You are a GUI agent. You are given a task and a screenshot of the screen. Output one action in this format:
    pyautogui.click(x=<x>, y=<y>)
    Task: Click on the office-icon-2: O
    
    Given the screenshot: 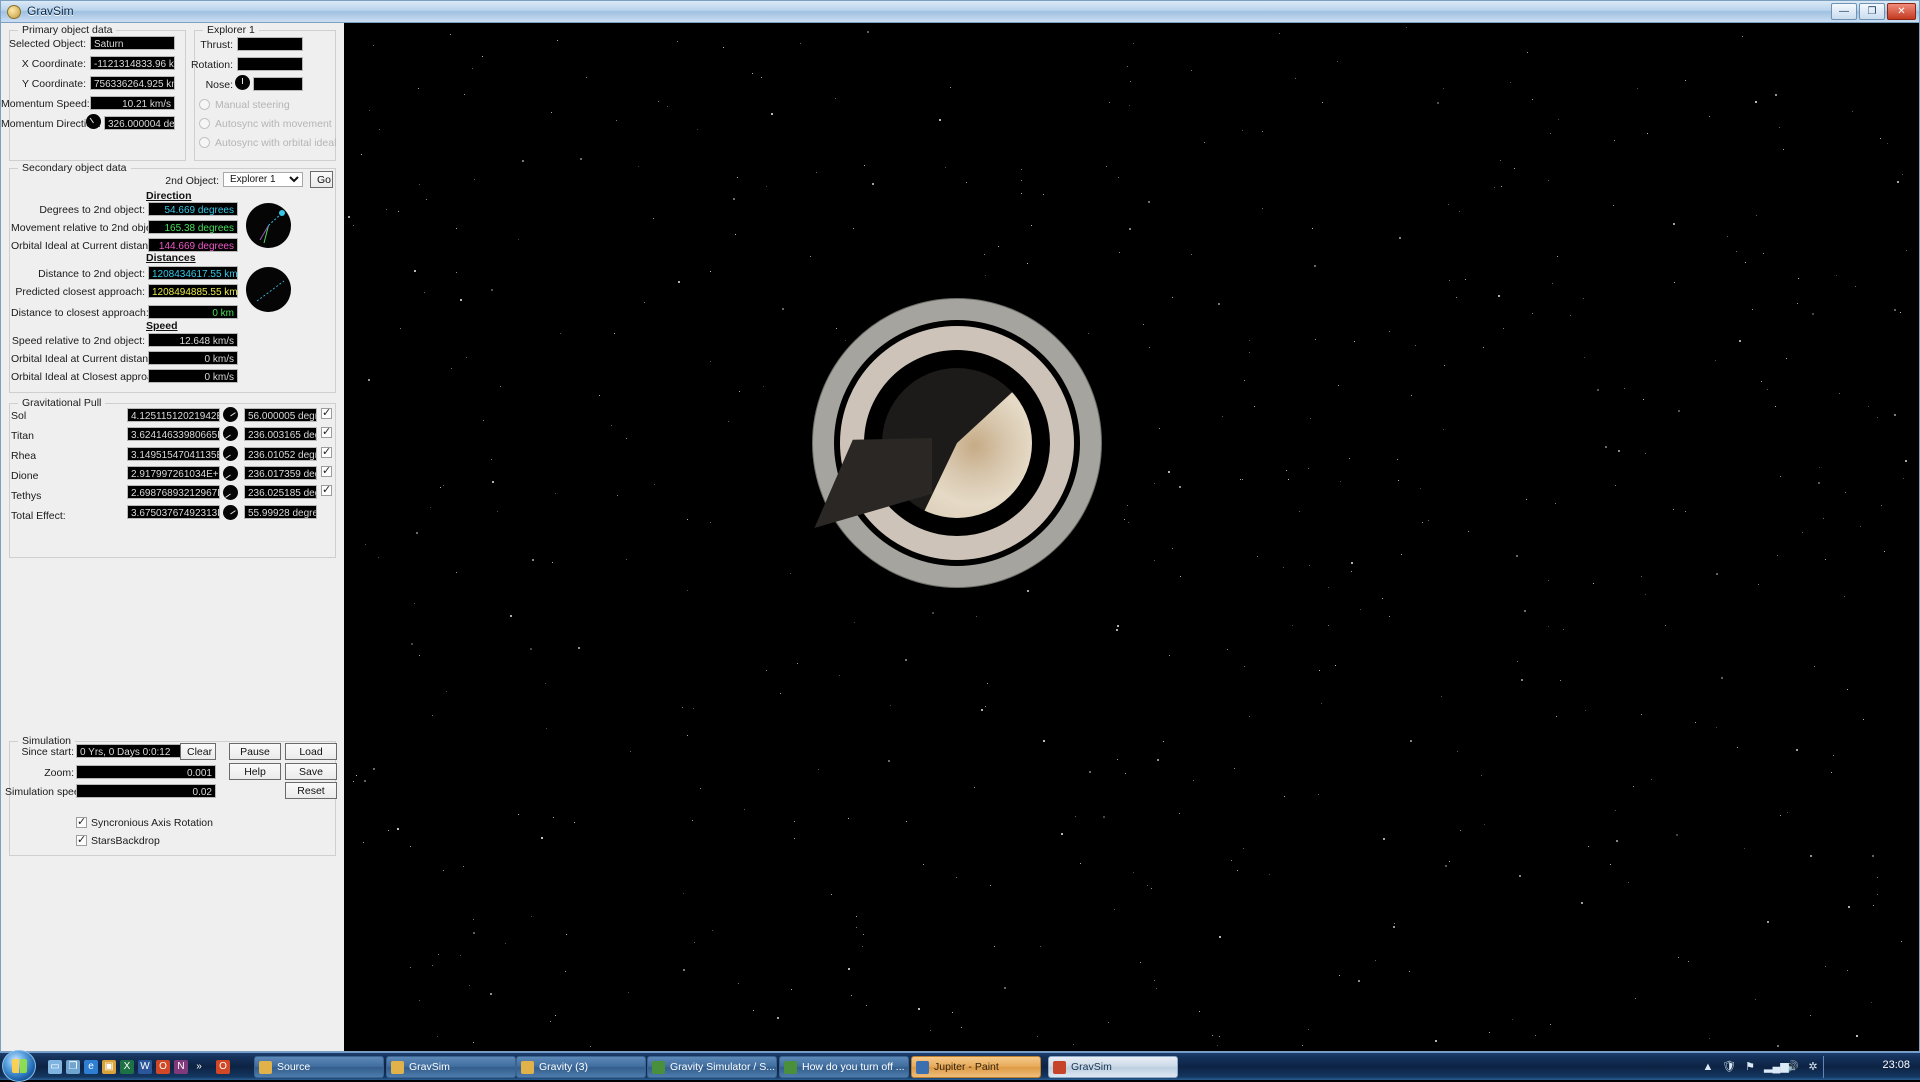 What is the action you would take?
    pyautogui.click(x=223, y=1067)
    